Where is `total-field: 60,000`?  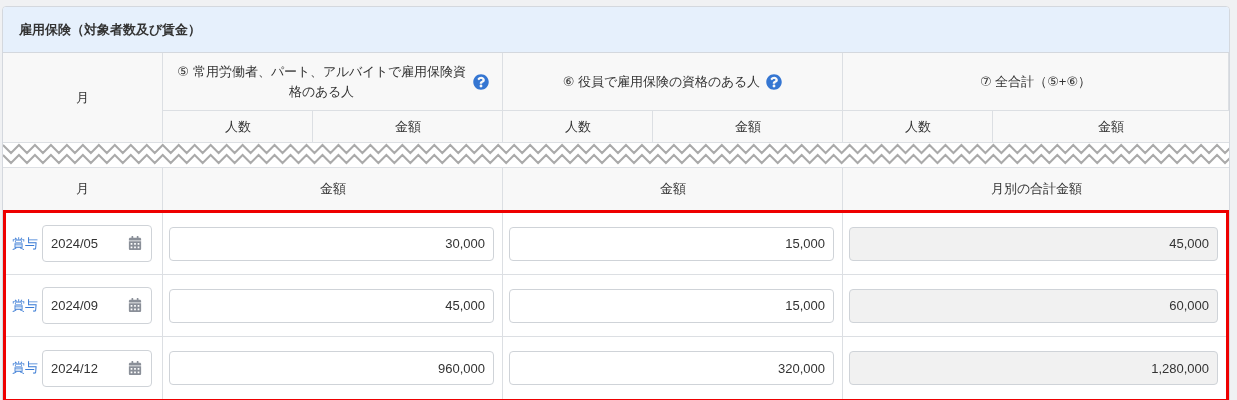 total-field: 60,000 is located at coordinates (1033, 305).